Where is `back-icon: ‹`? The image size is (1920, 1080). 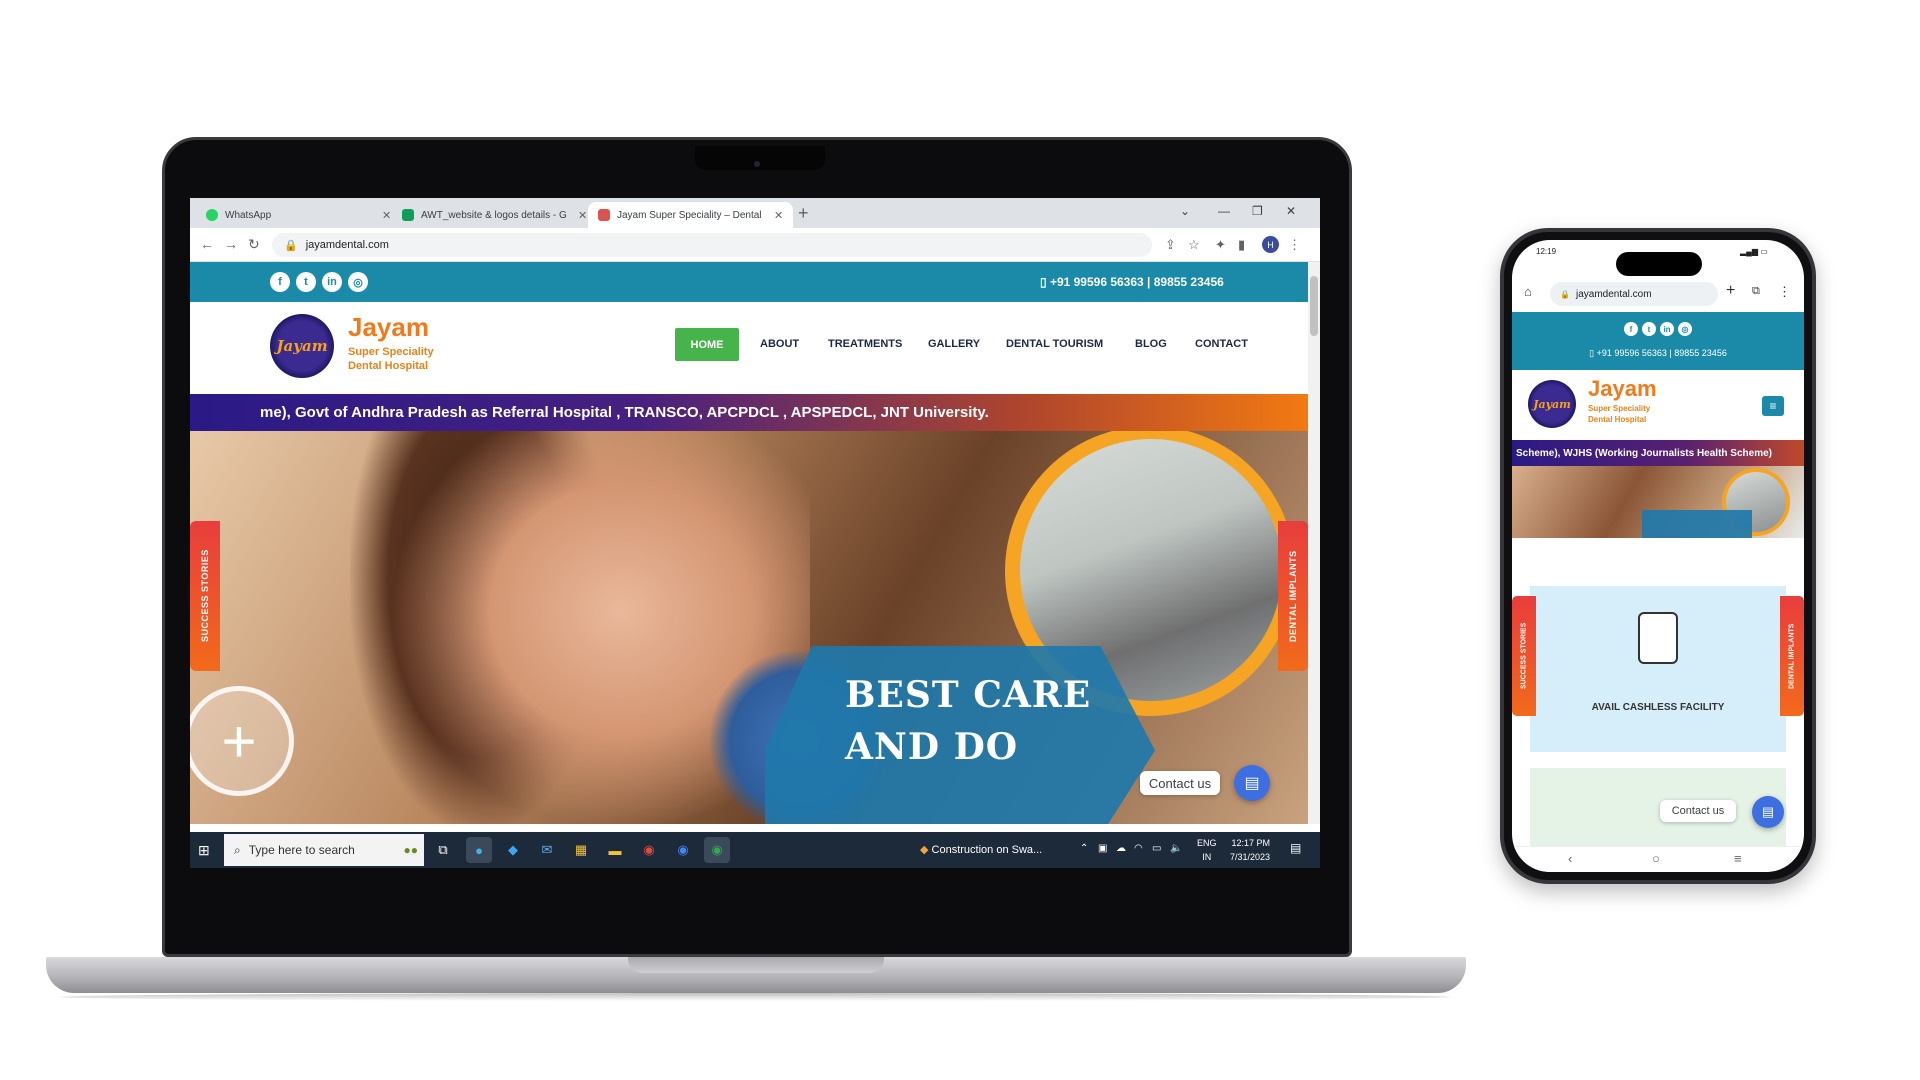 back-icon: ‹ is located at coordinates (1570, 858).